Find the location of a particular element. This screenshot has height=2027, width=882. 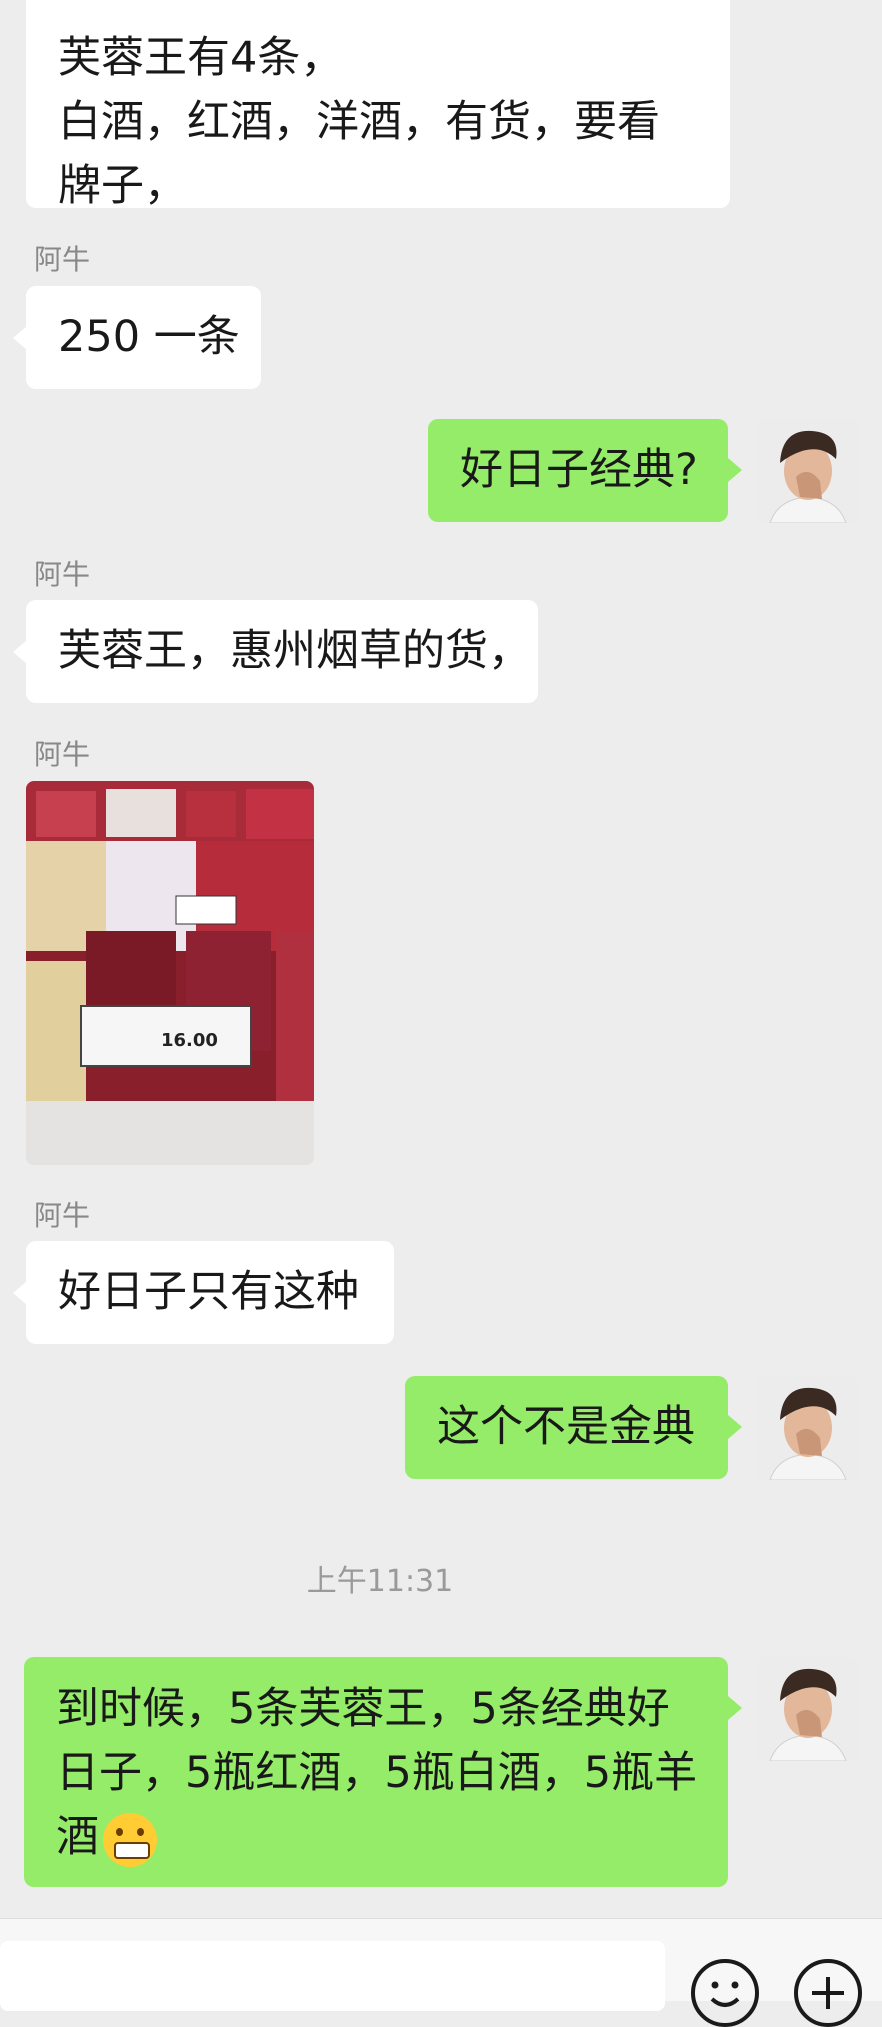

message-text: 好日子经典? is located at coordinates (579, 470).